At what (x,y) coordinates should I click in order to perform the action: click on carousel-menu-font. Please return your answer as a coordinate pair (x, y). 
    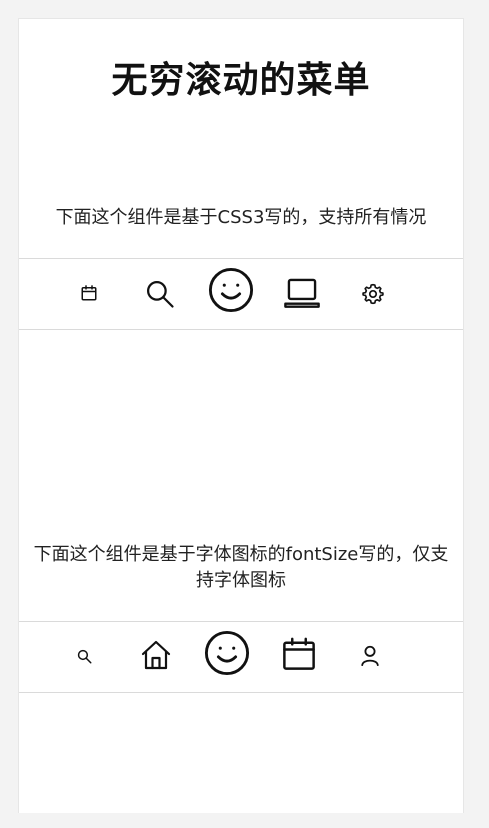
    Looking at the image, I should click on (241, 657).